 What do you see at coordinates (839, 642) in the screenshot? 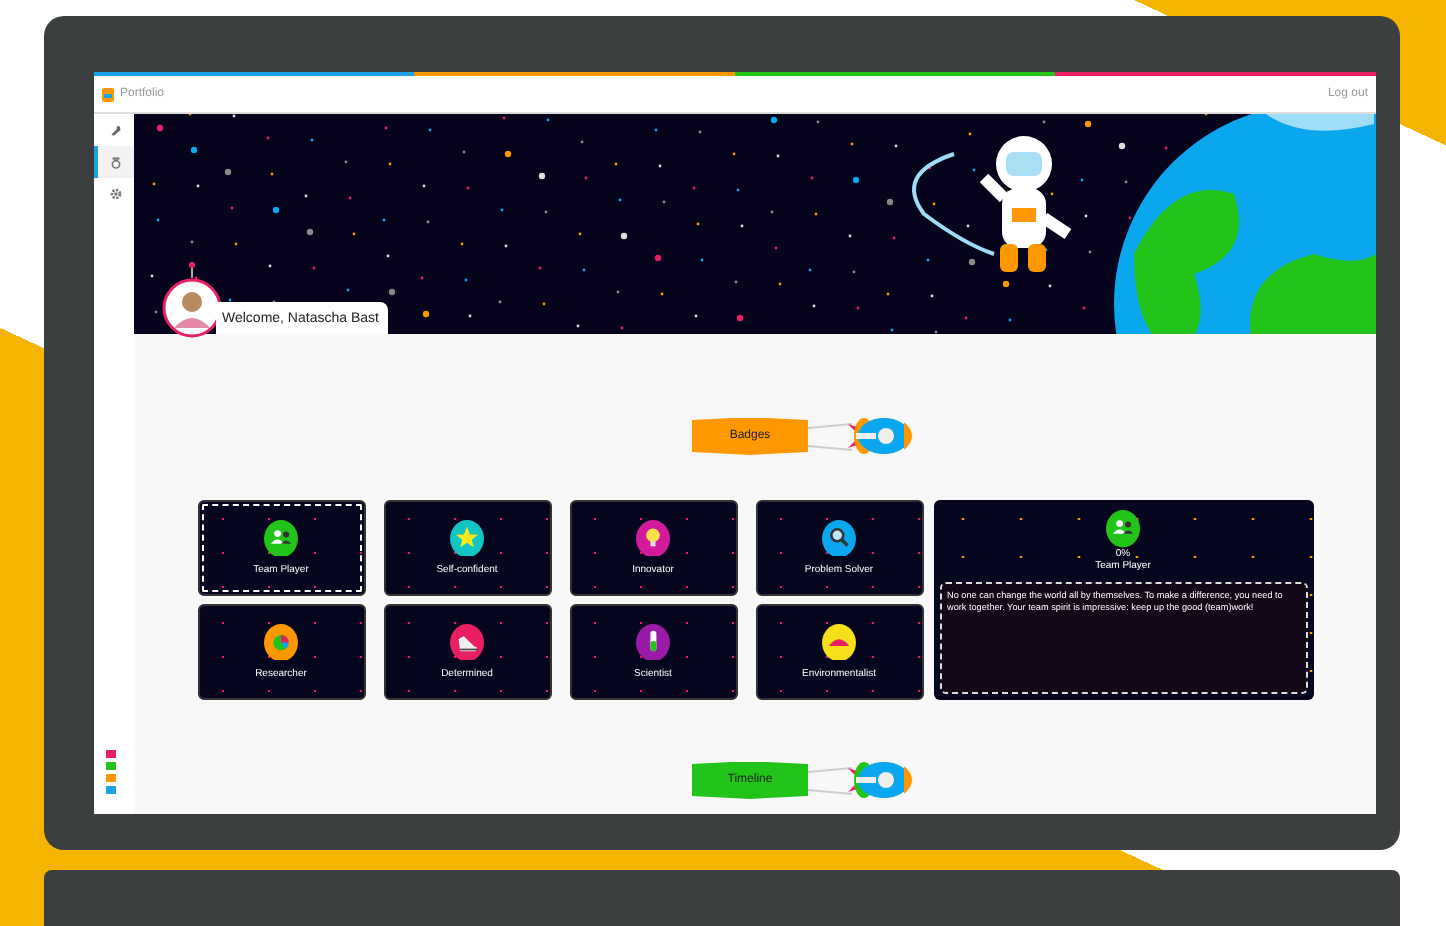
I see `hill-icon` at bounding box center [839, 642].